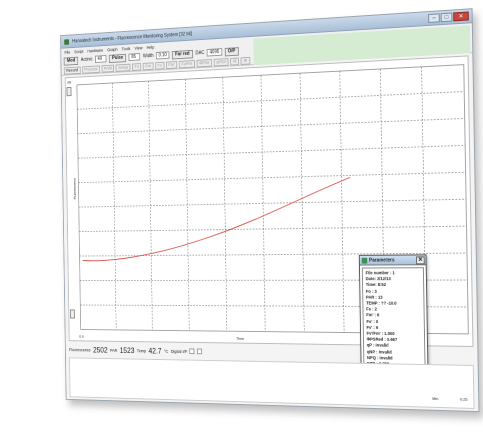  Describe the element at coordinates (182, 54) in the screenshot. I see `far-red-button: Far red` at that location.